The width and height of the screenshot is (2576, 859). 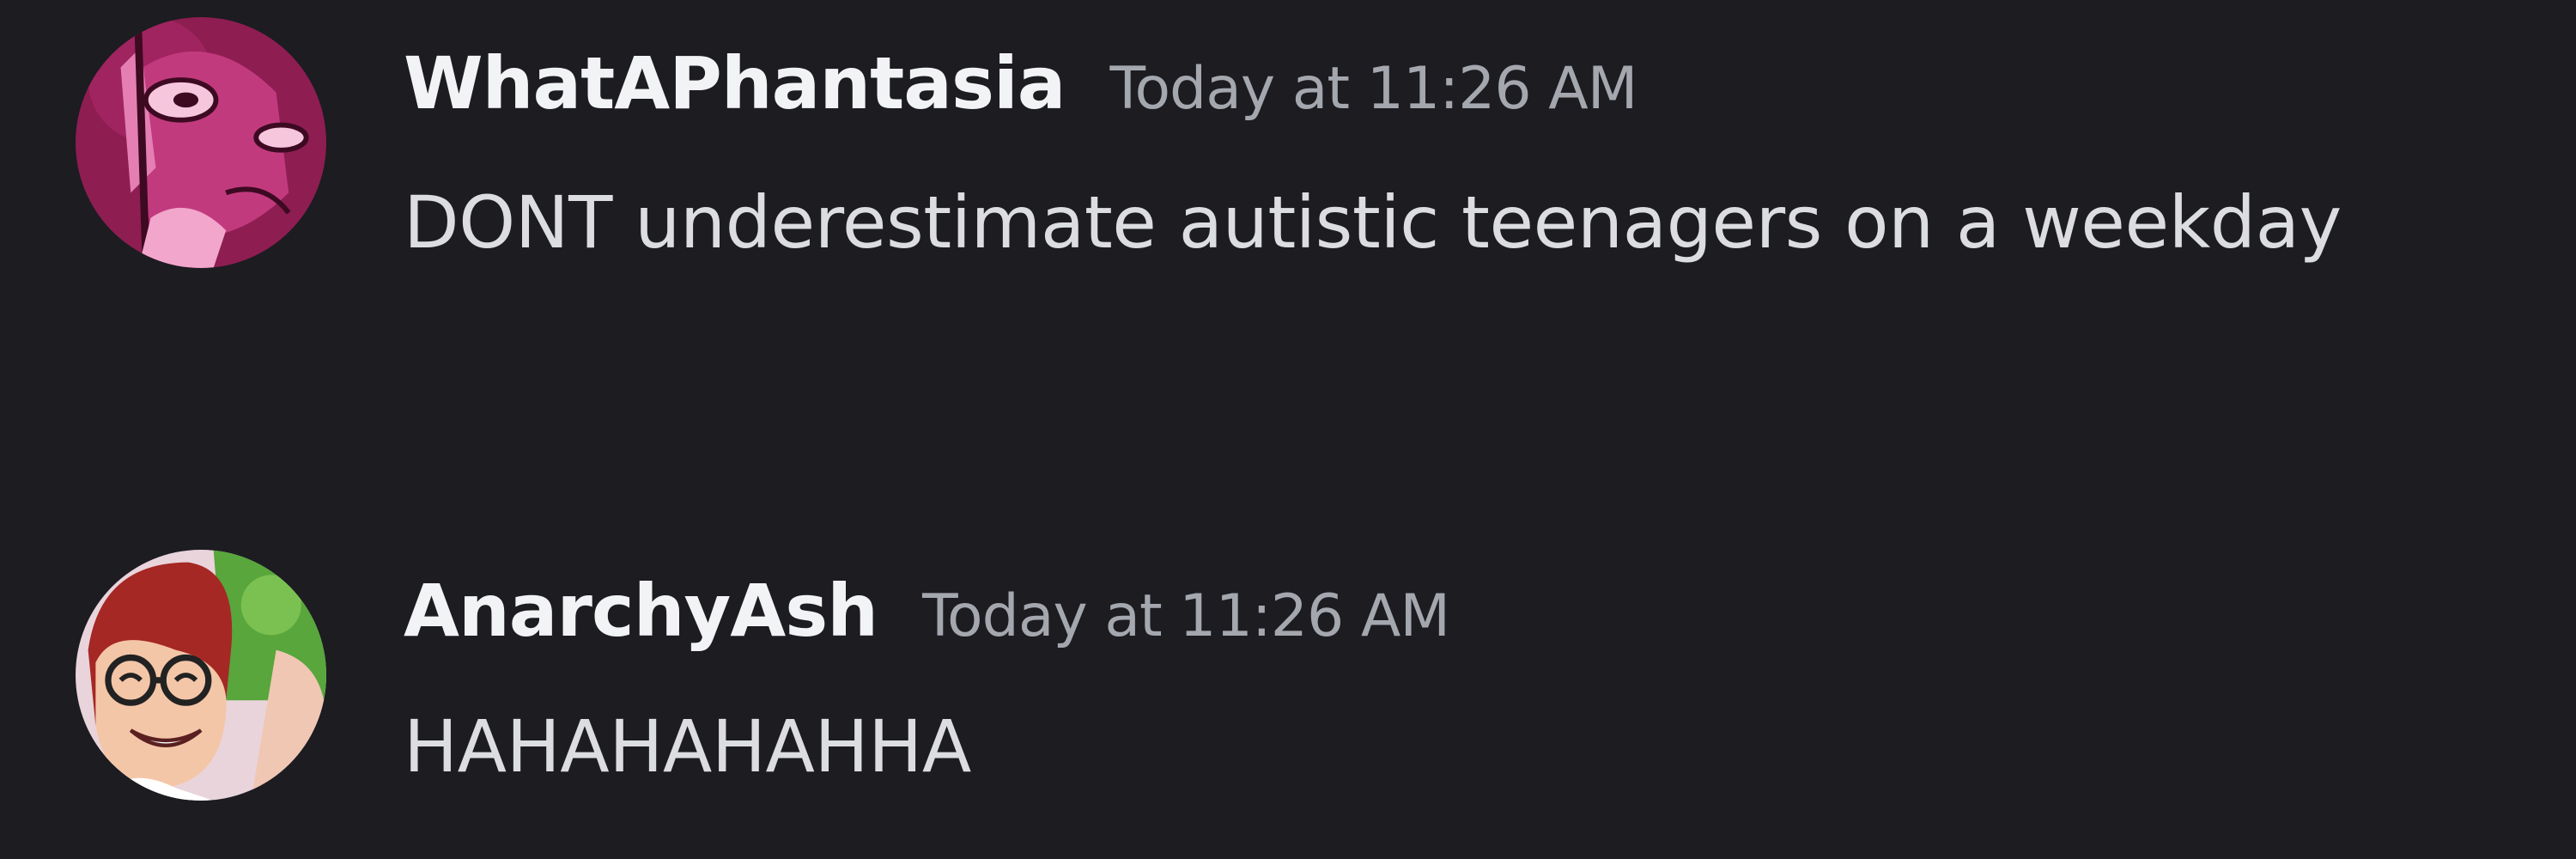 I want to click on pink-character-avatar-icon, so click(x=201, y=142).